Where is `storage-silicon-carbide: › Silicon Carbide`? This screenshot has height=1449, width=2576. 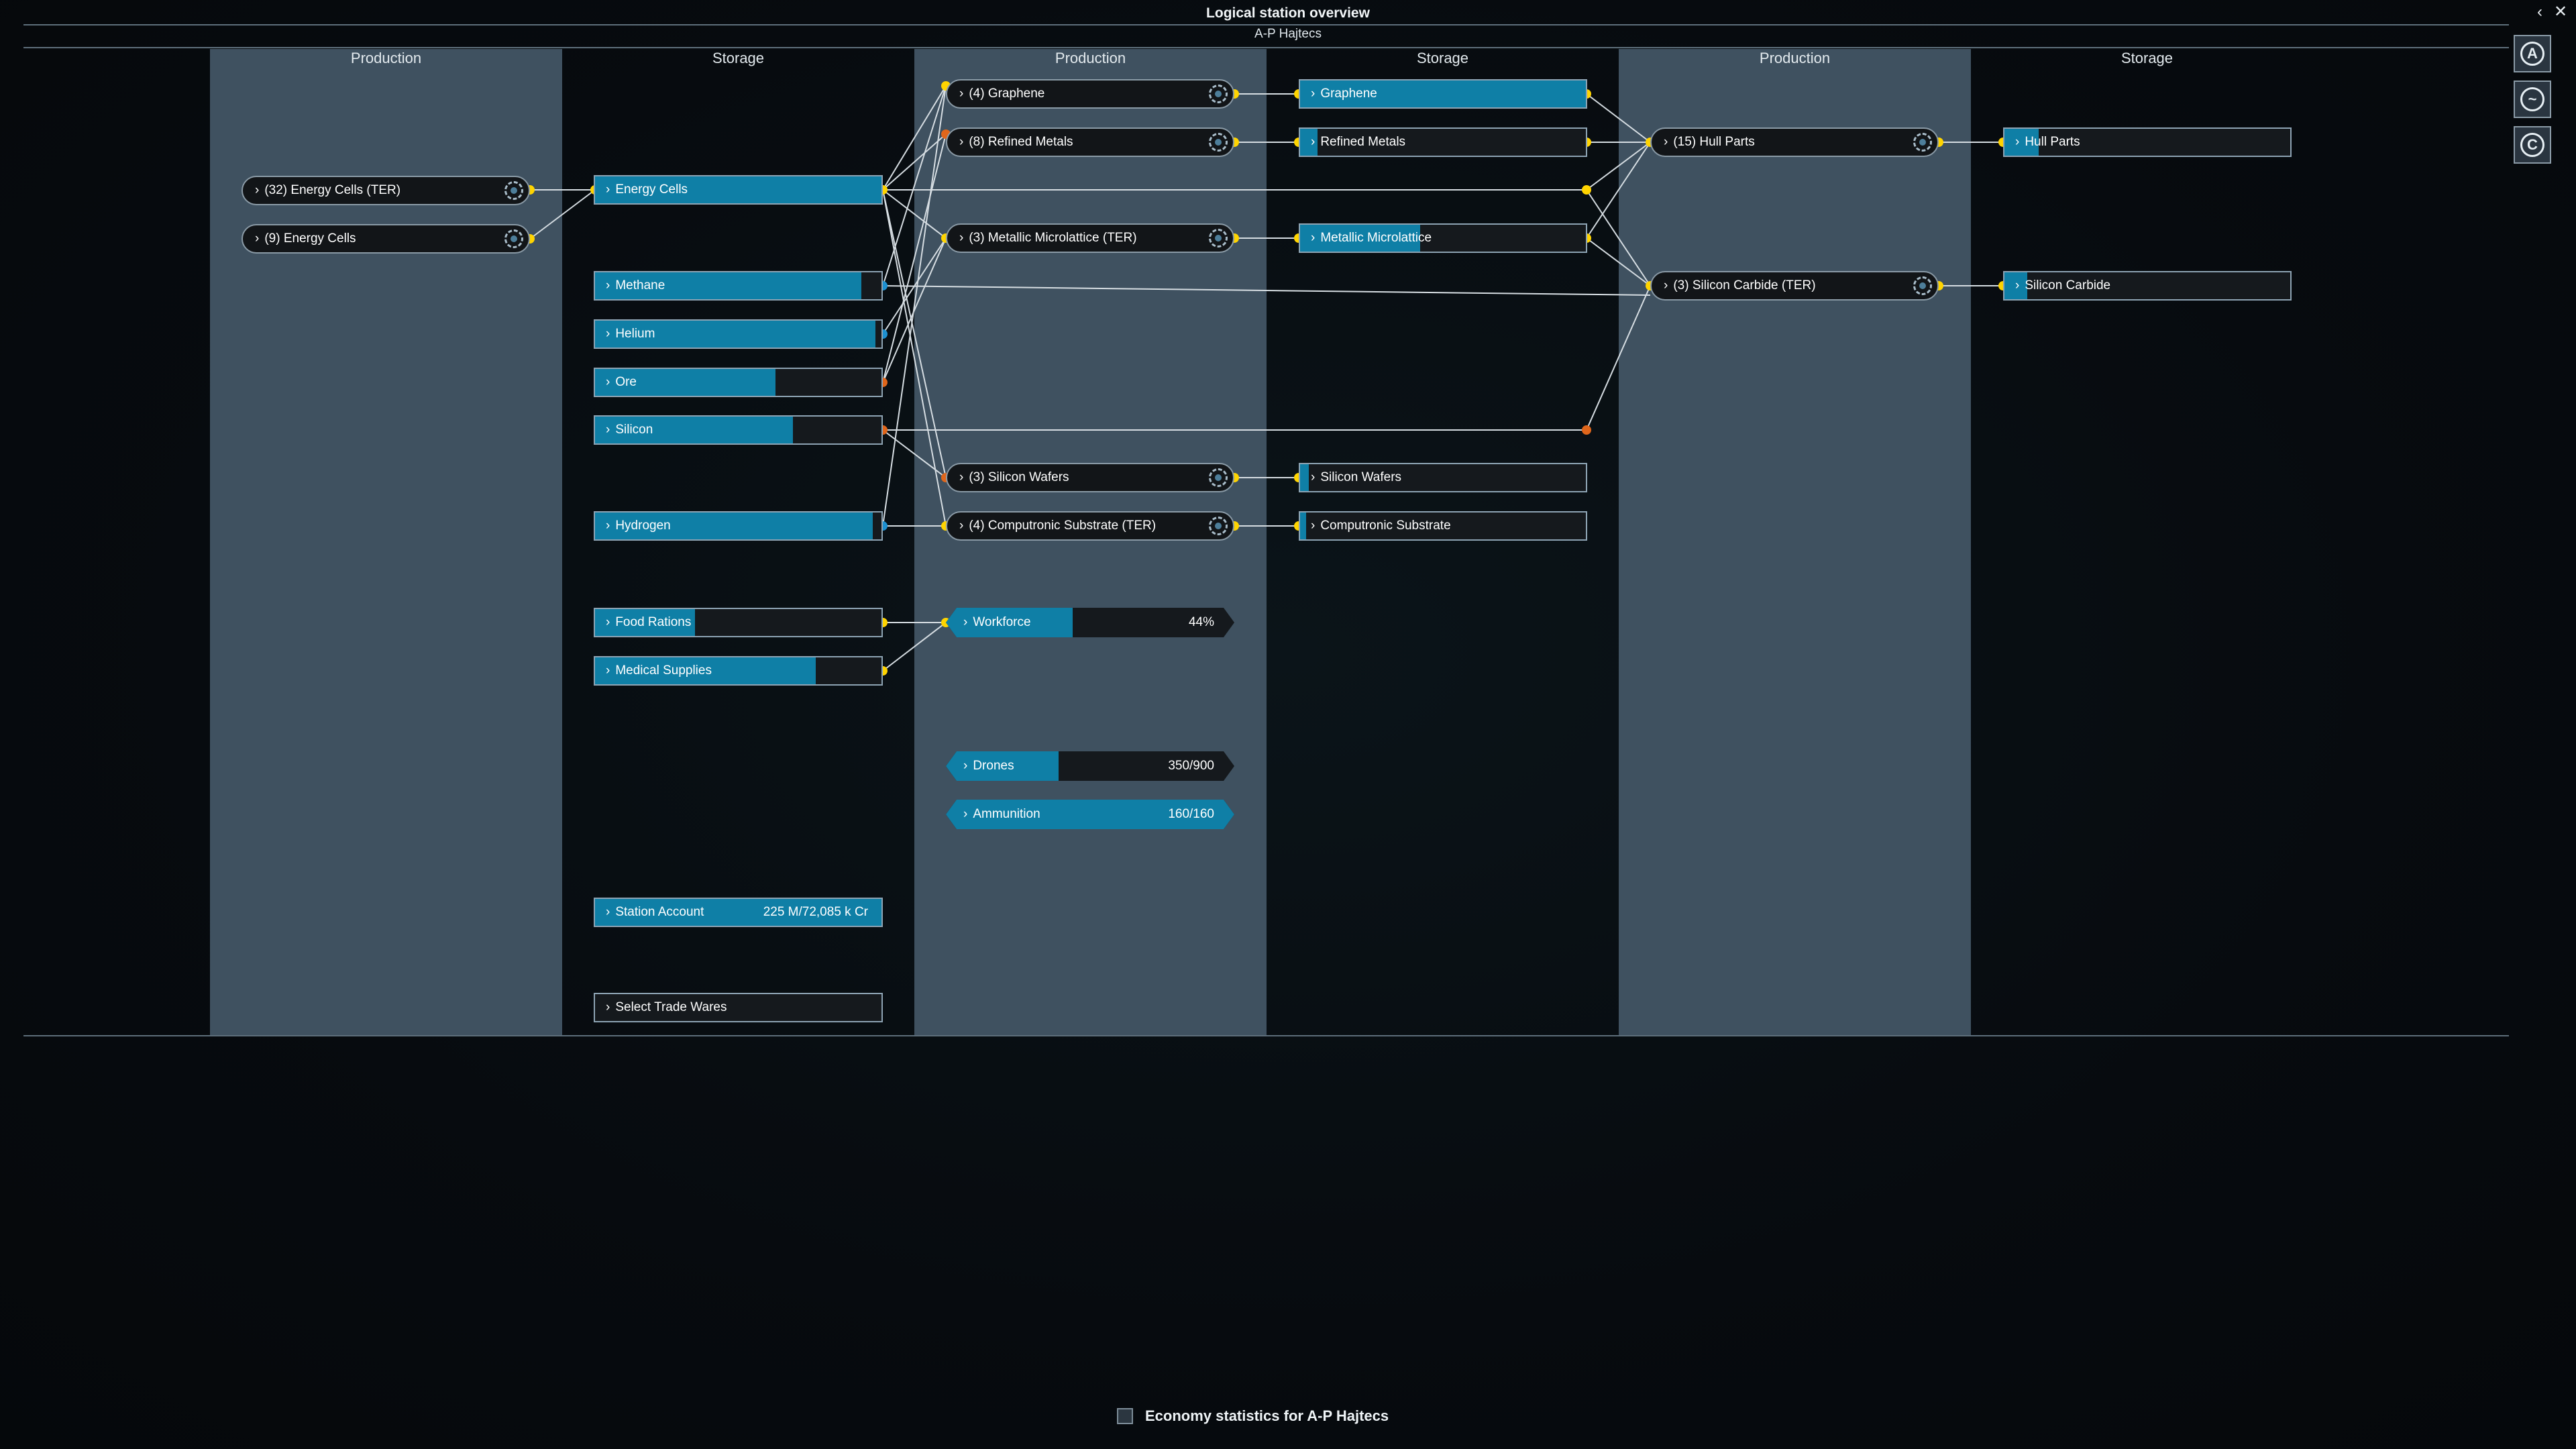 storage-silicon-carbide: › Silicon Carbide is located at coordinates (2147, 286).